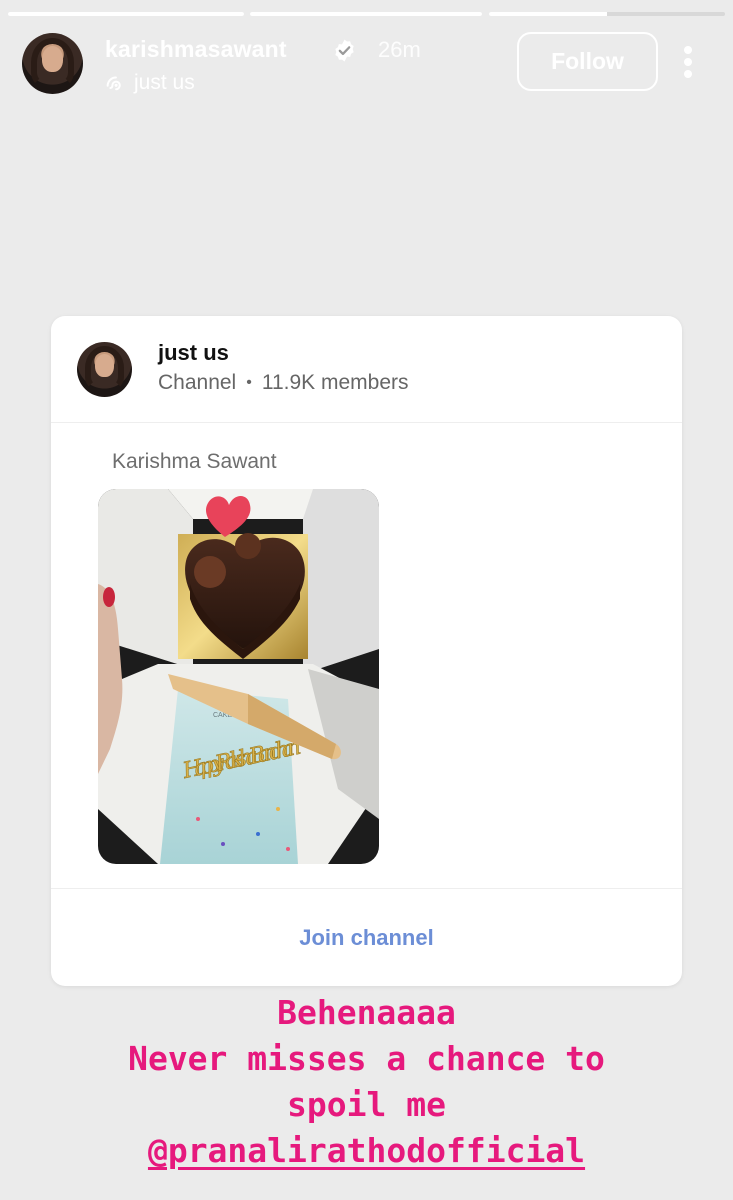  What do you see at coordinates (366, 369) in the screenshot?
I see `card-header: just us Channel • 11.9K members` at bounding box center [366, 369].